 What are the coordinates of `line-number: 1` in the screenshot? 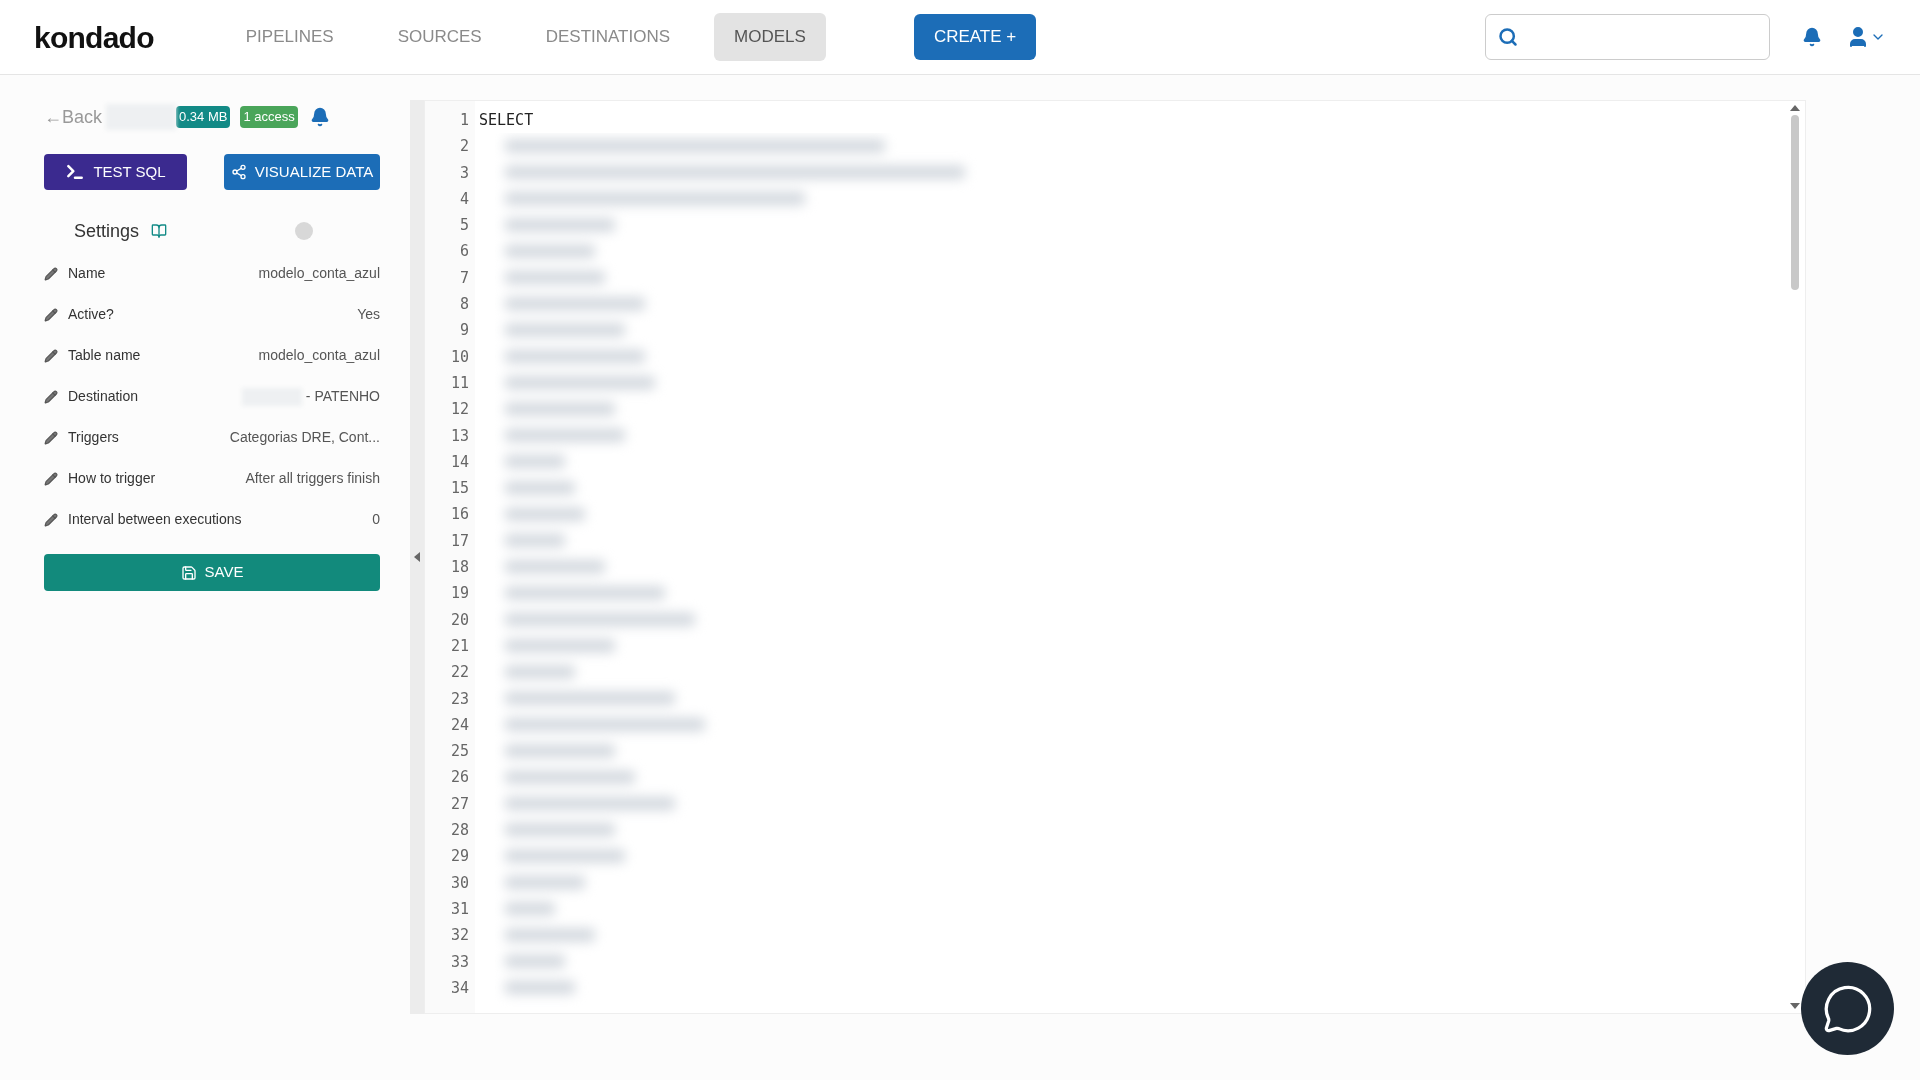 It's located at (464, 120).